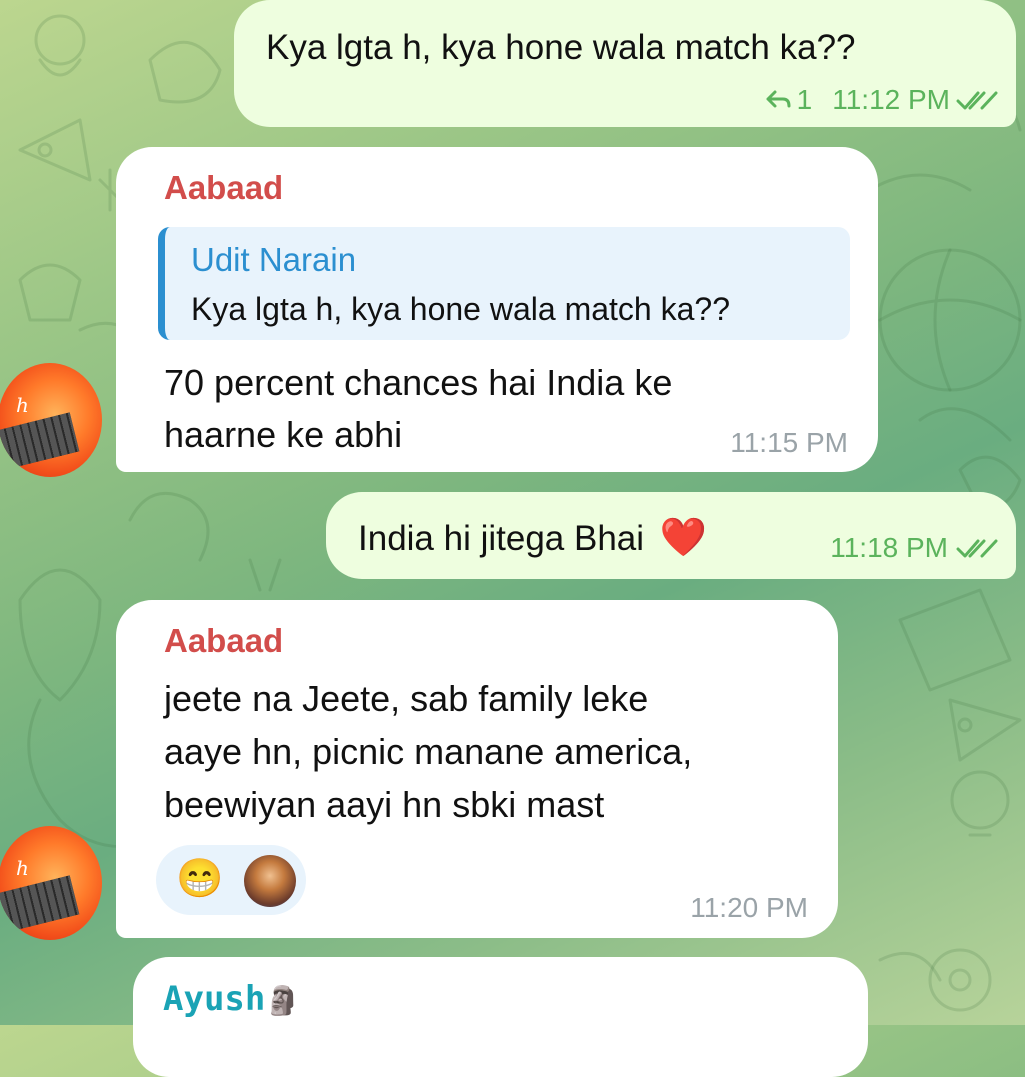 Image resolution: width=1025 pixels, height=1077 pixels. What do you see at coordinates (274, 259) in the screenshot?
I see `quote-author: Udit Narain` at bounding box center [274, 259].